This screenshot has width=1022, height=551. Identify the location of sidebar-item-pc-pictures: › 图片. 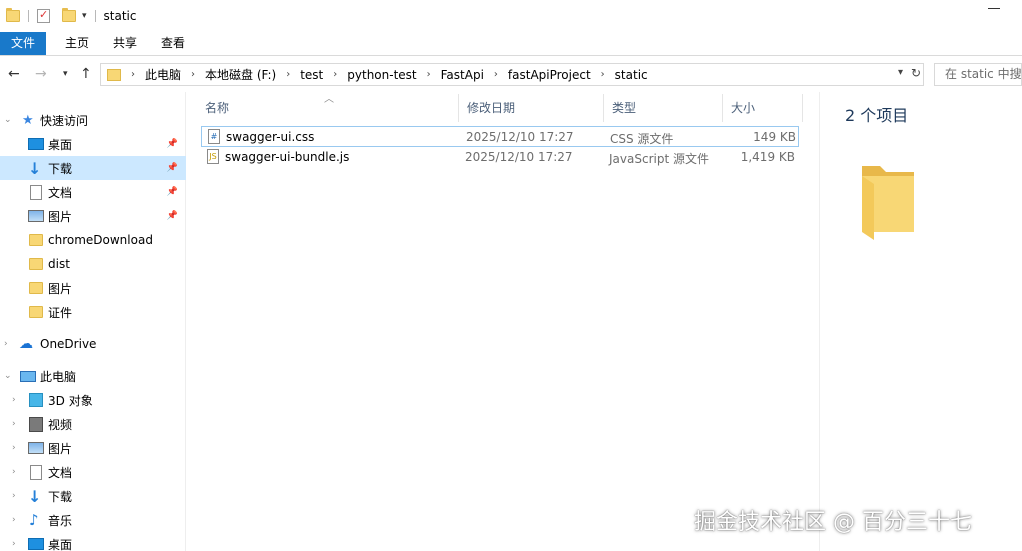
(93, 448).